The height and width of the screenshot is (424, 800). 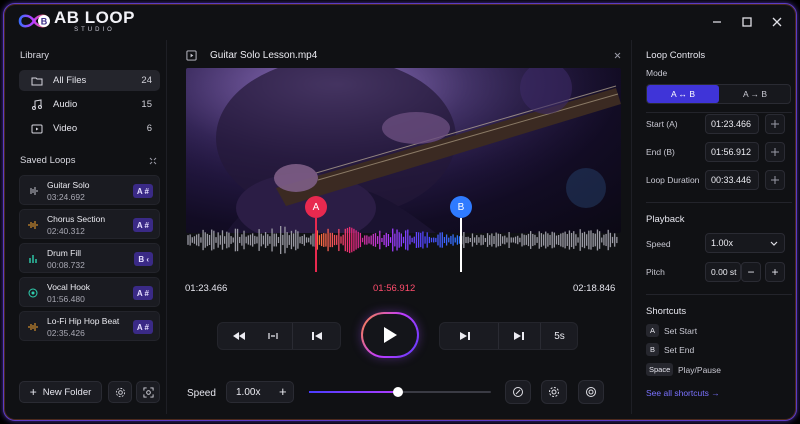 I want to click on next-icon, so click(x=518, y=336).